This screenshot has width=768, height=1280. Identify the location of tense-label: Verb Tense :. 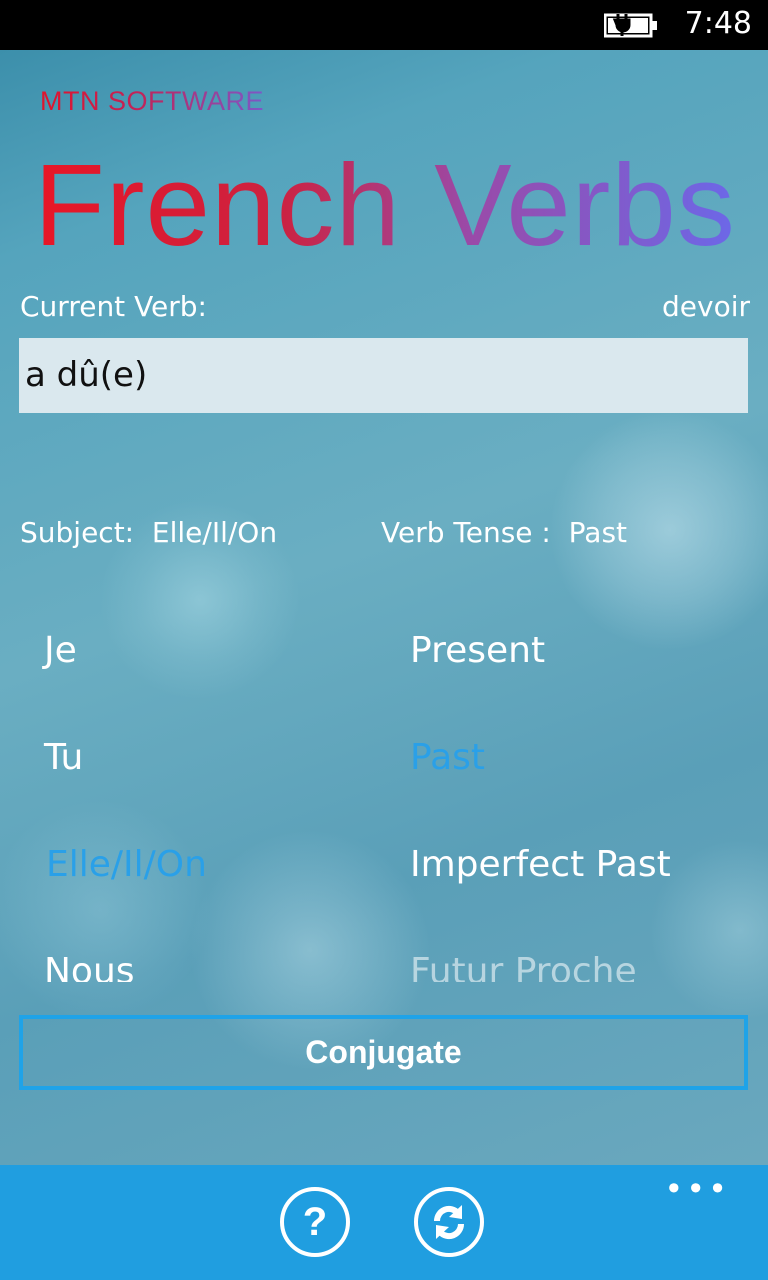
(466, 532).